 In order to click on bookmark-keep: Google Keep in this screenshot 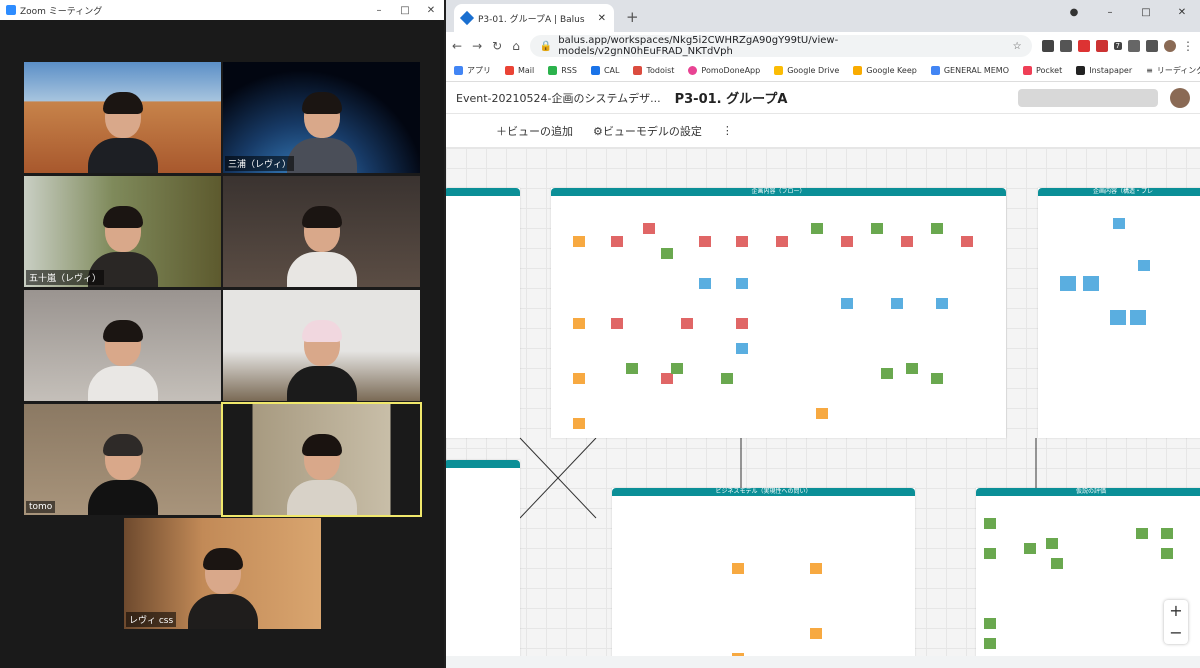, I will do `click(885, 70)`.